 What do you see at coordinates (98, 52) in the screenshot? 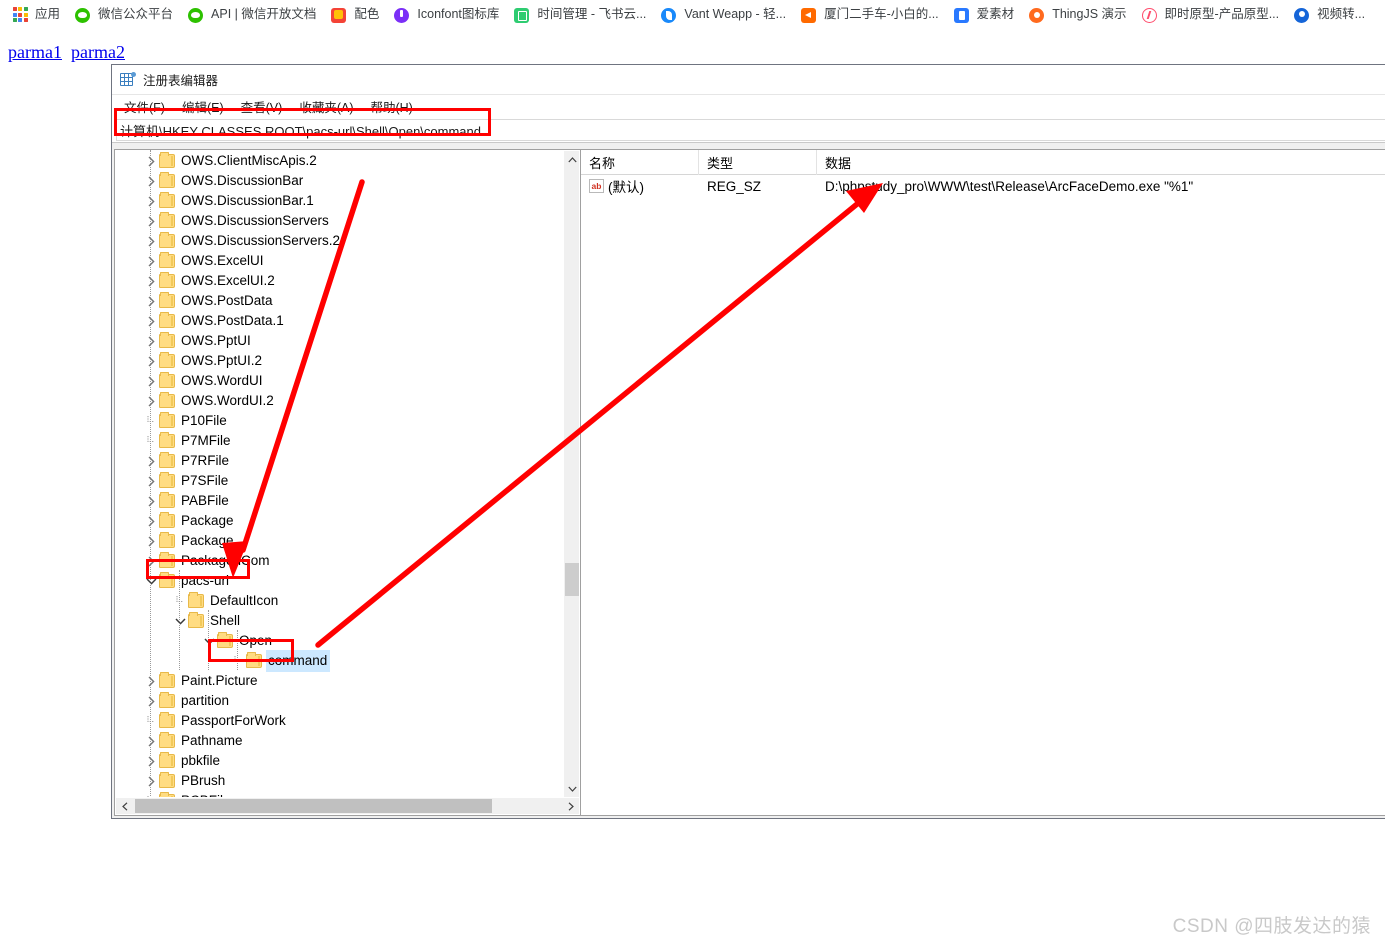
I see `link-parma2: parma2` at bounding box center [98, 52].